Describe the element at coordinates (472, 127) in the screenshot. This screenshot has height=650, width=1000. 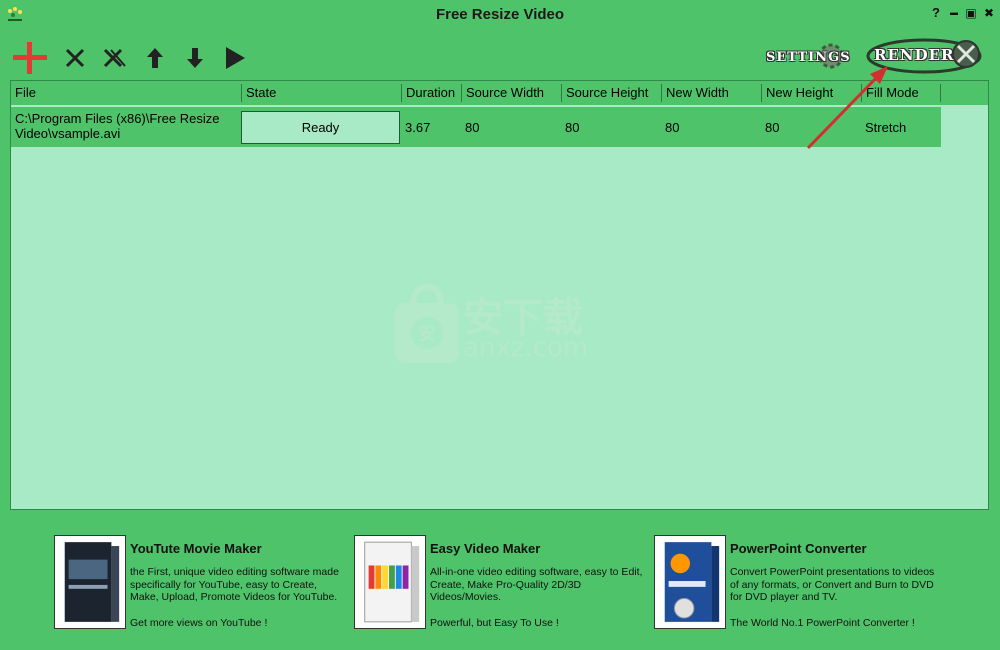
I see `source-width-cell: 80` at that location.